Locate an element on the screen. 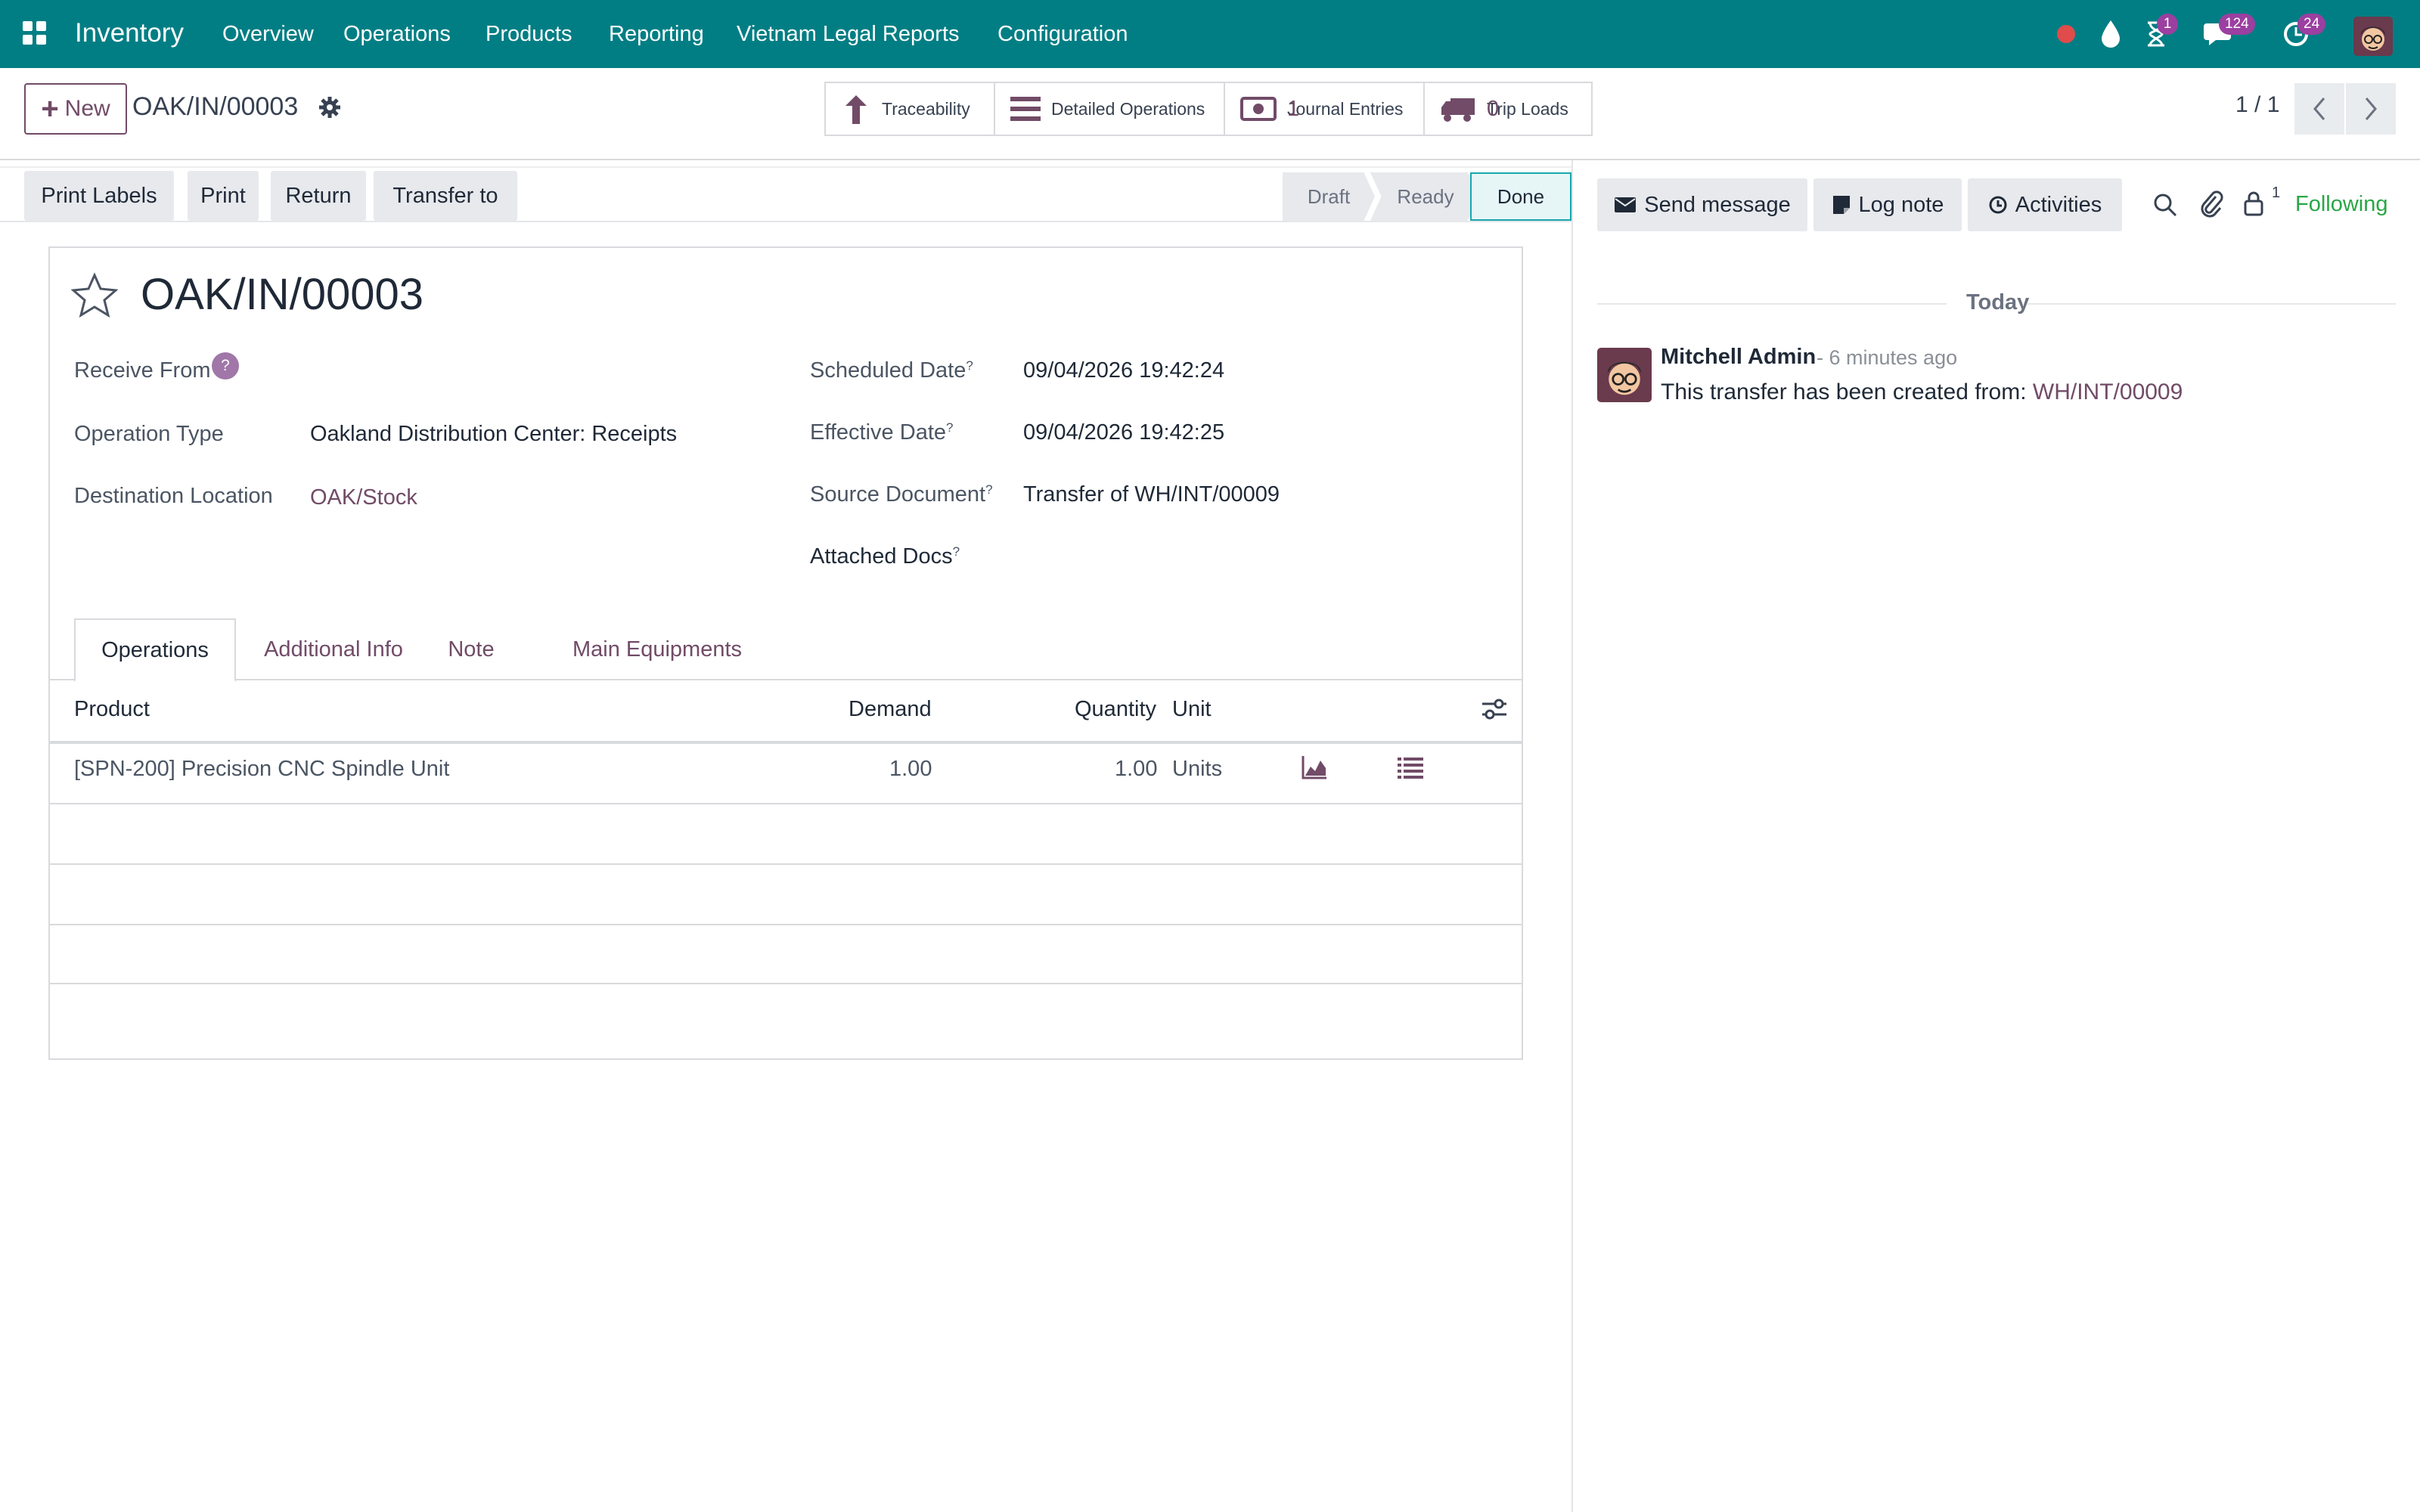  cell-quantity: 1.00 is located at coordinates (1136, 769).